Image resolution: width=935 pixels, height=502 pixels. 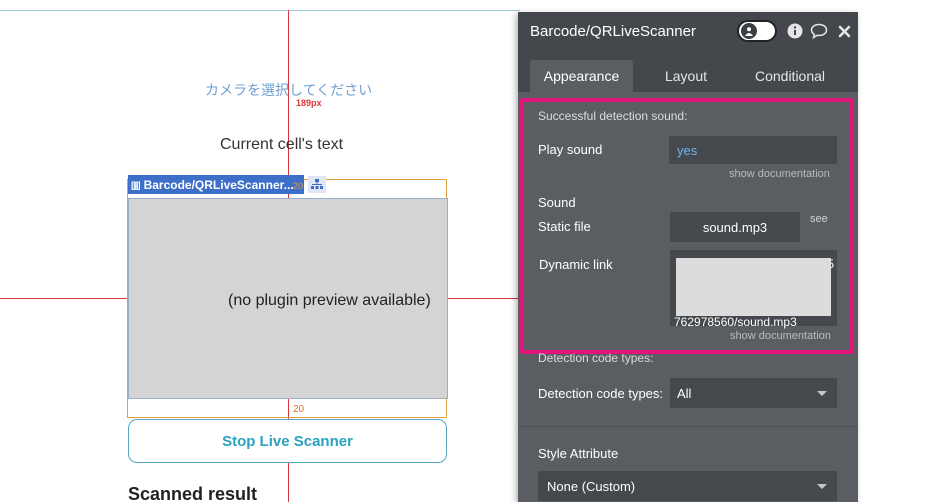 I want to click on style-attribute-select: None (Custom), so click(x=687, y=486).